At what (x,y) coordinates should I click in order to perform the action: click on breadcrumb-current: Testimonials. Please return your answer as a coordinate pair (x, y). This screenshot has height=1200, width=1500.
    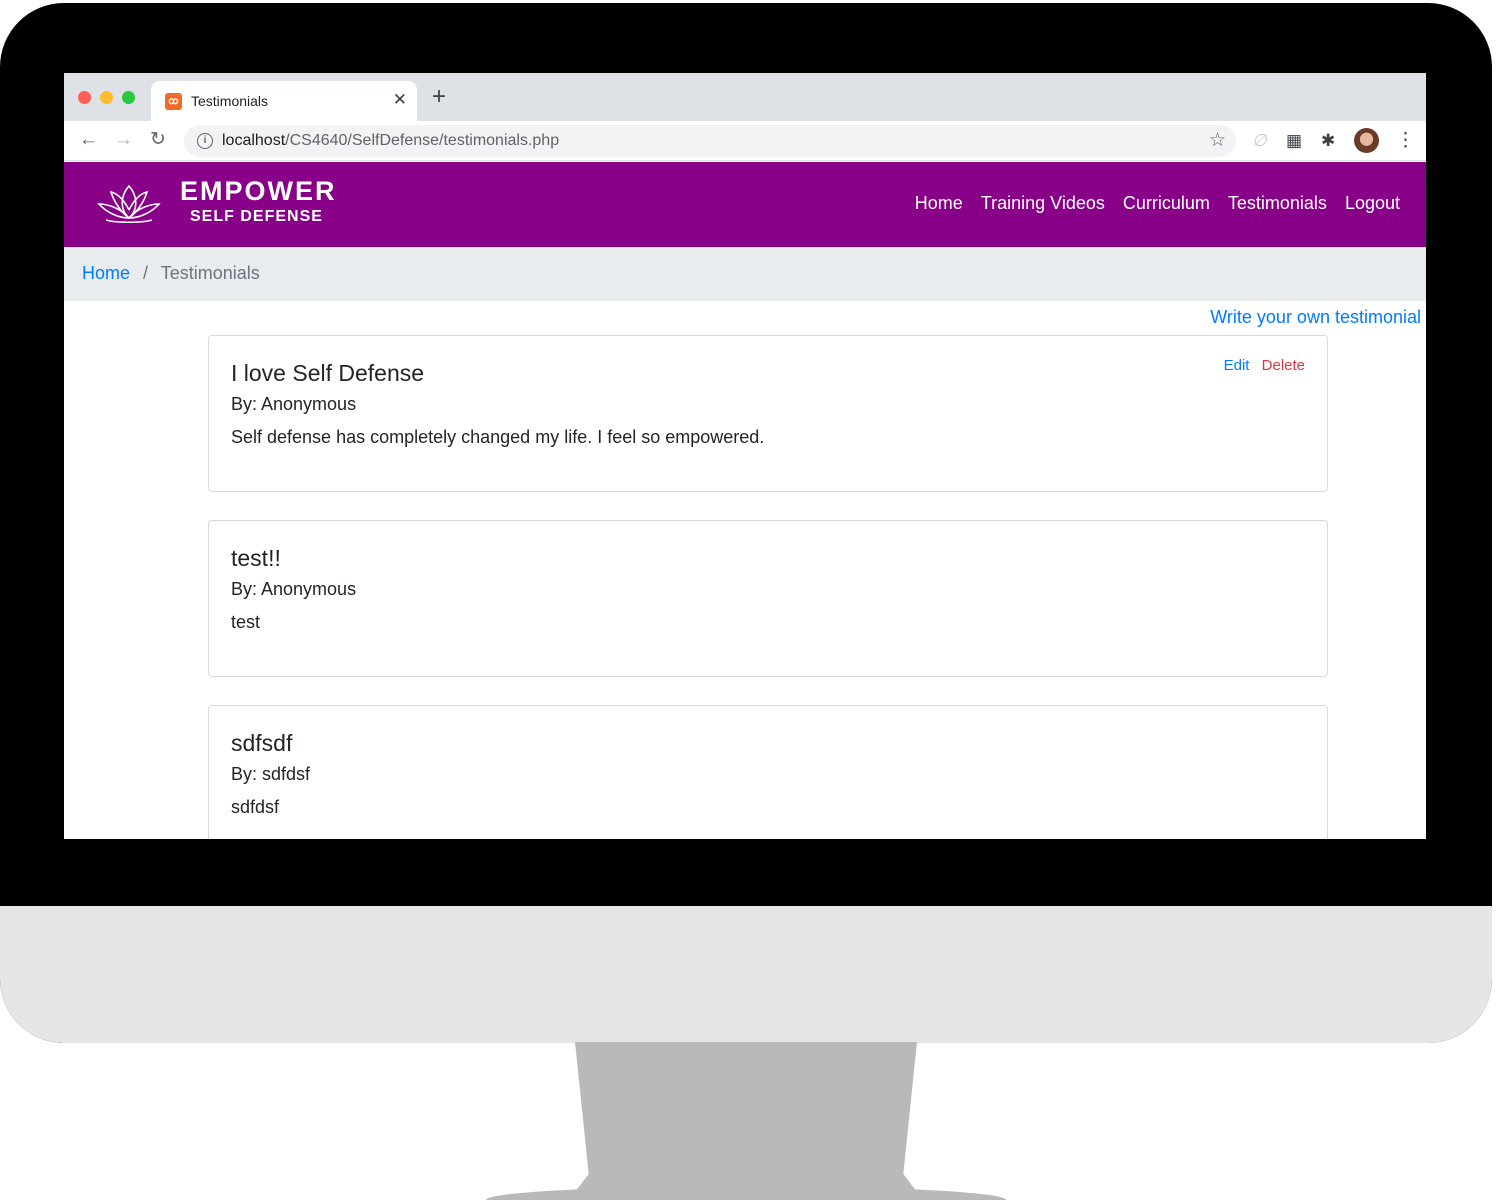
    Looking at the image, I should click on (210, 273).